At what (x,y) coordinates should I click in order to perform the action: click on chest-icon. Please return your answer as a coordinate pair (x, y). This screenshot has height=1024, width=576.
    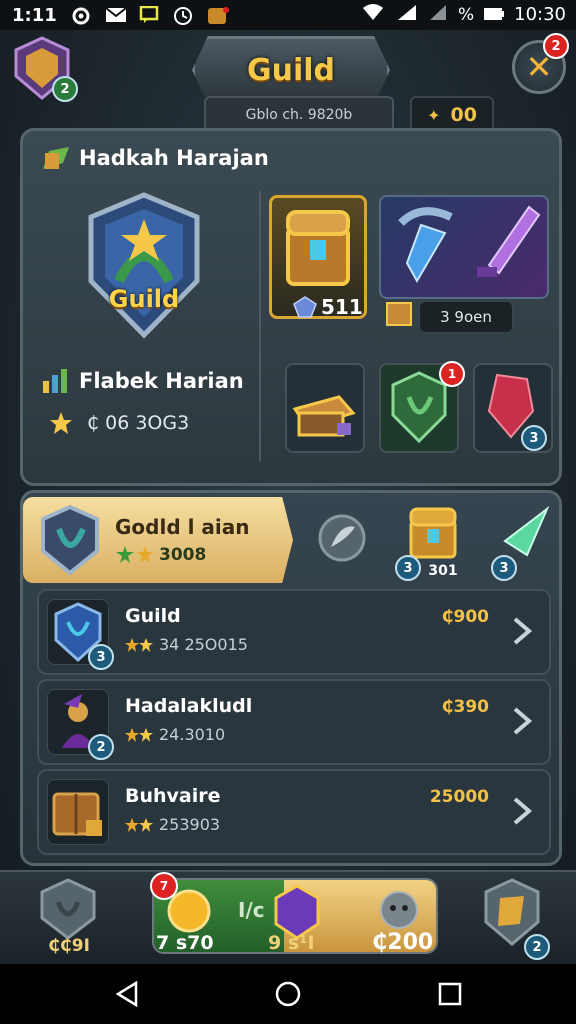
    Looking at the image, I should click on (433, 533).